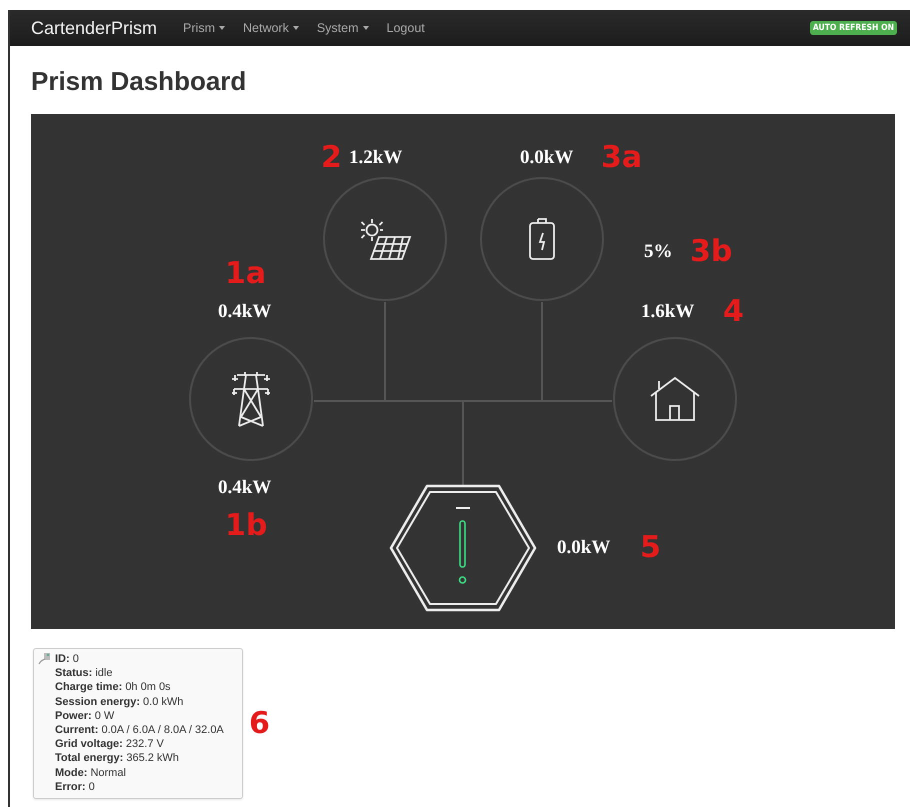  Describe the element at coordinates (853, 28) in the screenshot. I see `auto-refresh-badge: AUTO REFRESH ON` at that location.